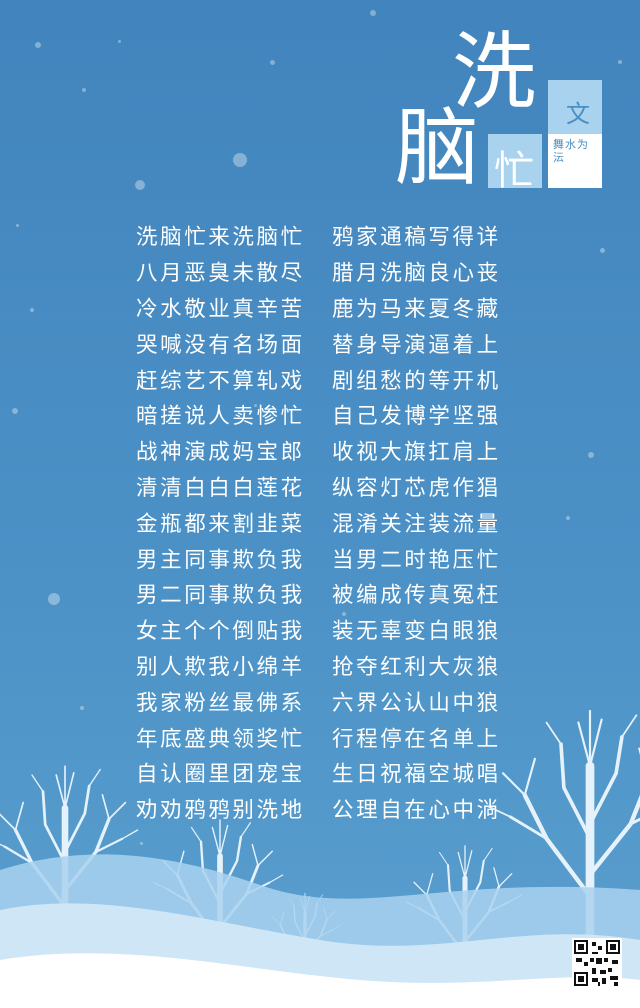 This screenshot has width=640, height=1008. I want to click on title-char-wen: 文, so click(578, 114).